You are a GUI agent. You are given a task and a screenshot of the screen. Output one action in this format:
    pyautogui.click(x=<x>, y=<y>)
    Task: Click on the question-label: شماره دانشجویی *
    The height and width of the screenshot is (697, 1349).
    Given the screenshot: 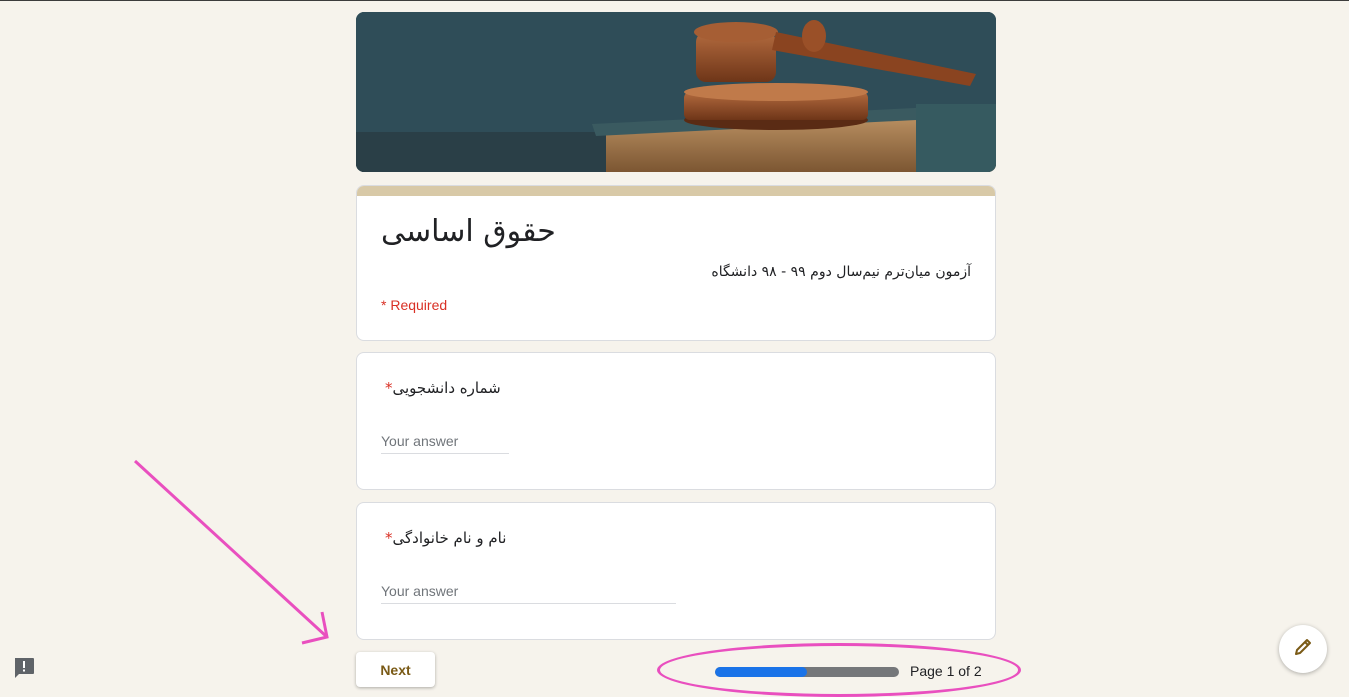 What is the action you would take?
    pyautogui.click(x=441, y=388)
    